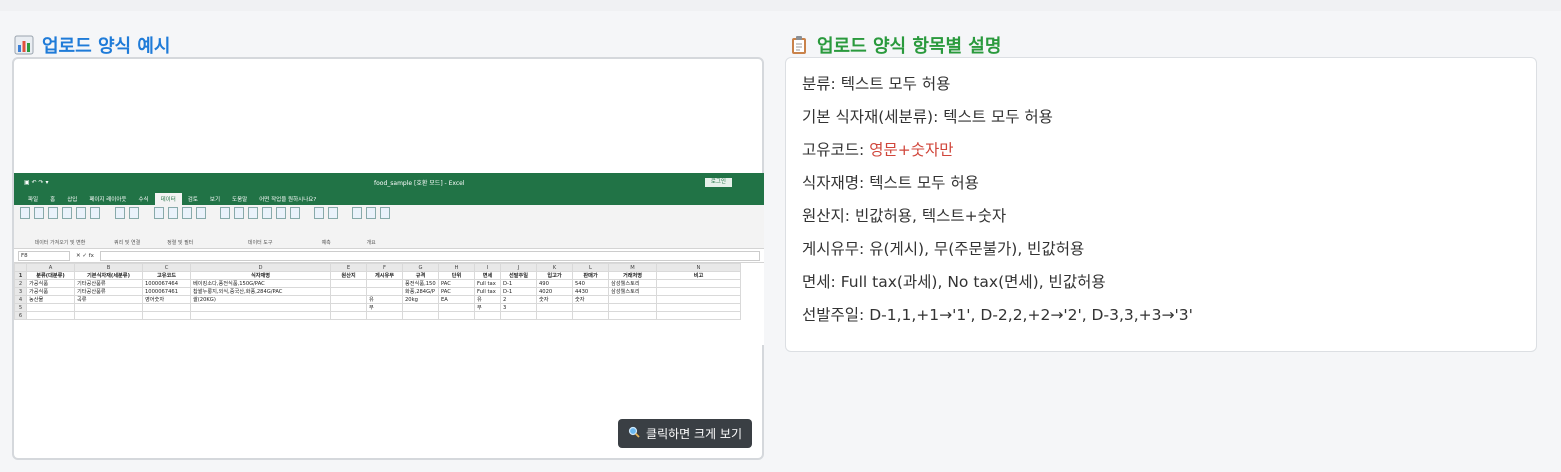 The width and height of the screenshot is (1561, 472). Describe the element at coordinates (20, 283) in the screenshot. I see `excel-row-number: 2` at that location.